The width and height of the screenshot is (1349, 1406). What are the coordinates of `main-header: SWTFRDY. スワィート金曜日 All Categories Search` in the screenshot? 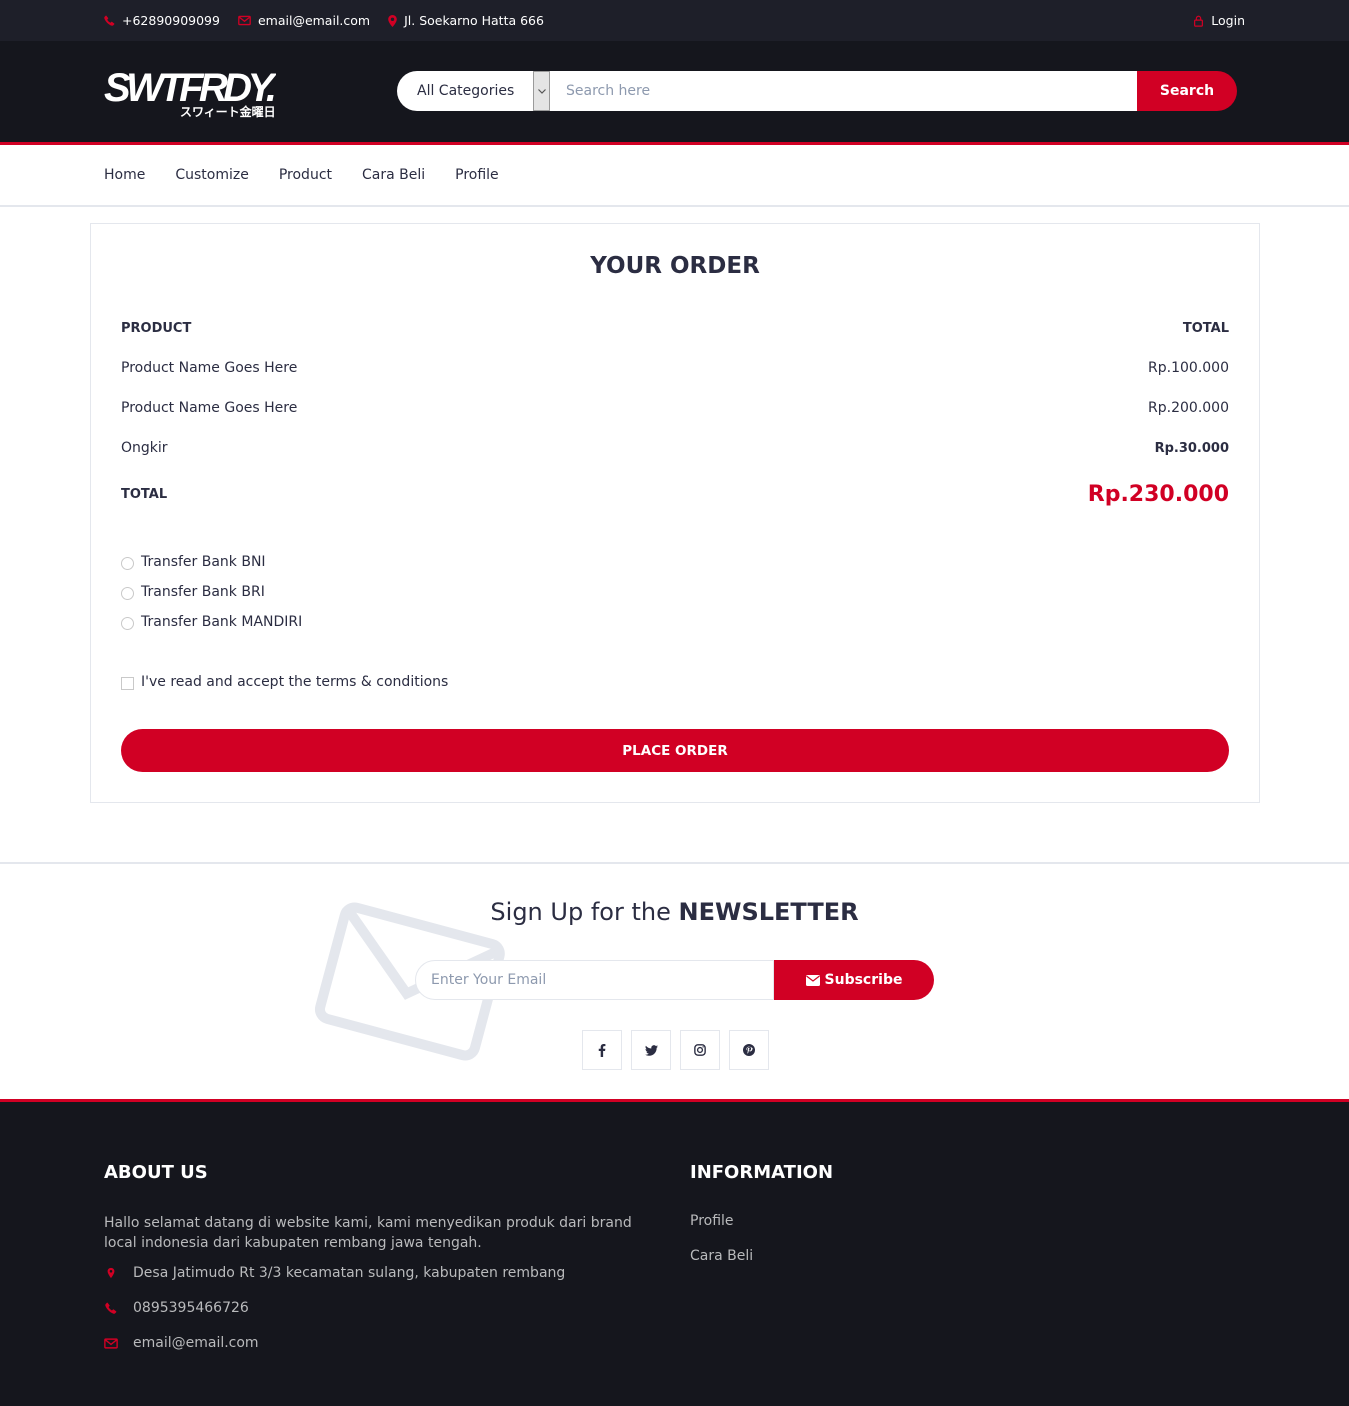 It's located at (674, 91).